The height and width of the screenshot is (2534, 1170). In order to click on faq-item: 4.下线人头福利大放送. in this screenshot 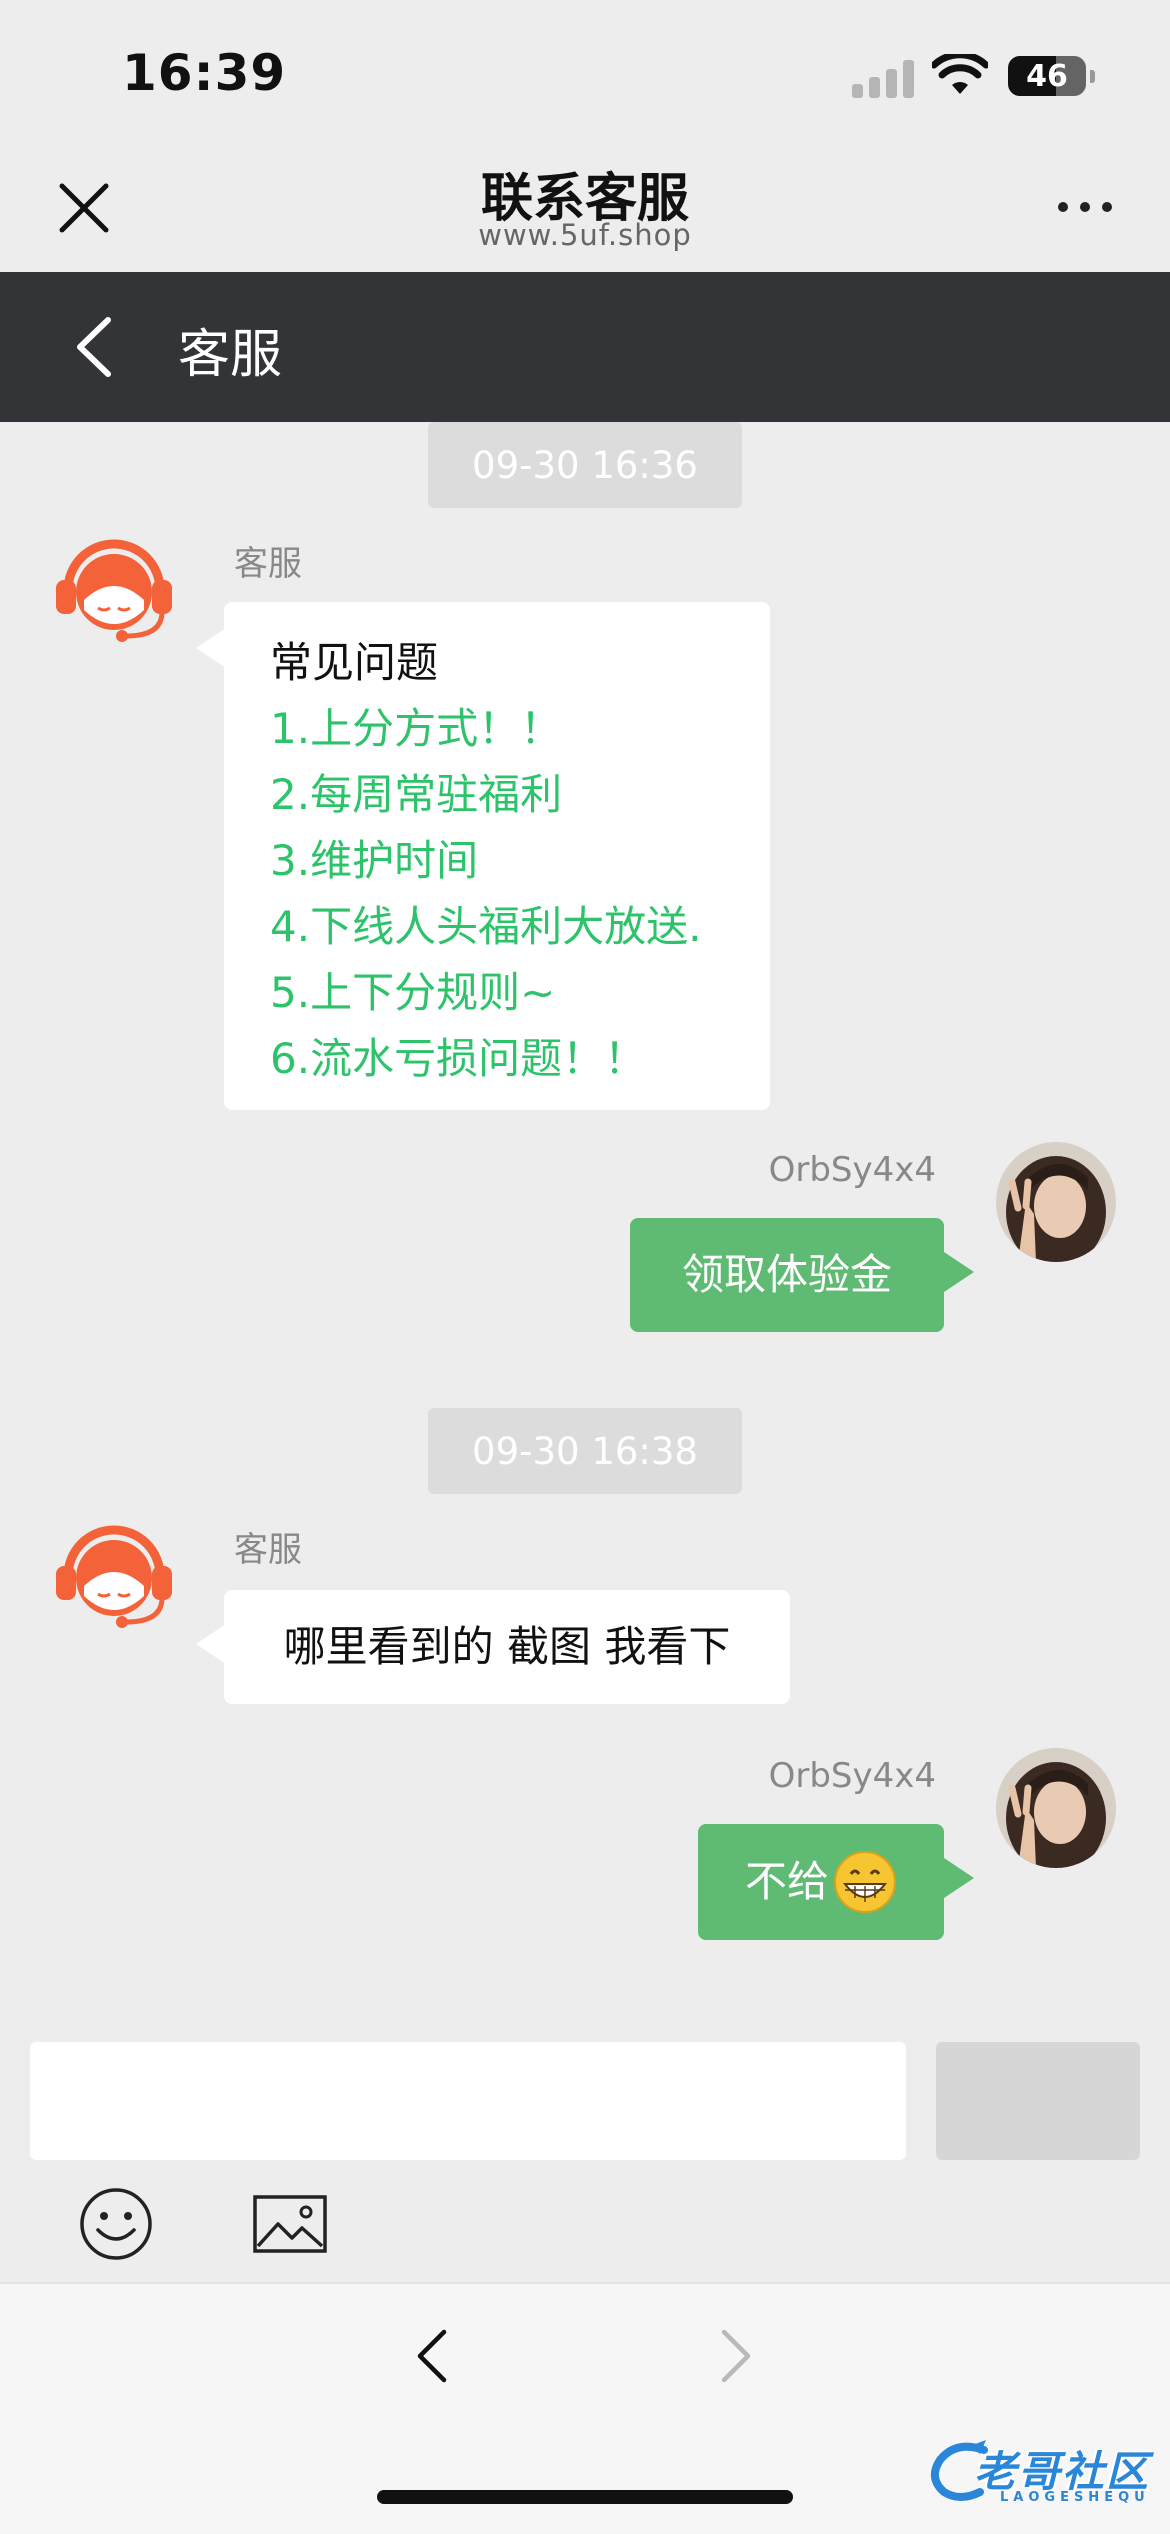, I will do `click(520, 927)`.